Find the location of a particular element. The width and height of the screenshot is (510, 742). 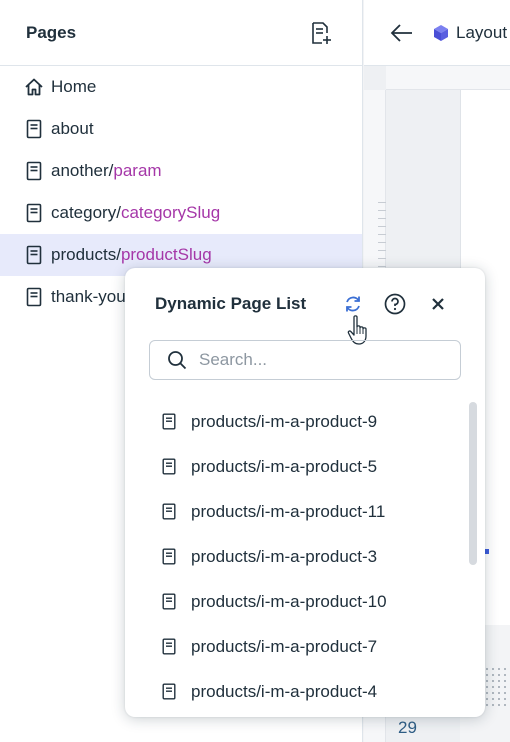

dynamic-page-label: products/i-m-a-product-4 is located at coordinates (284, 691).